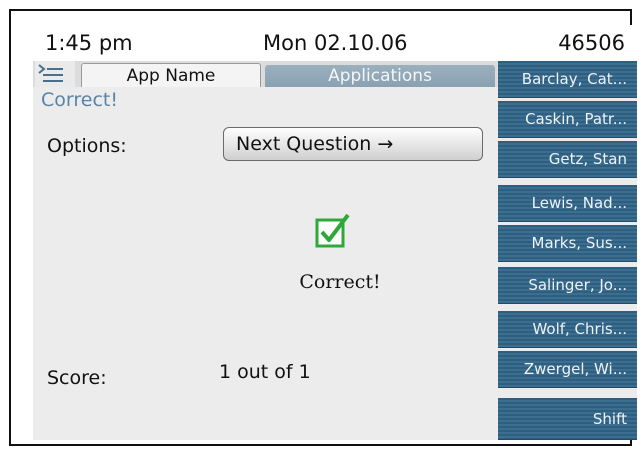  What do you see at coordinates (265, 372) in the screenshot?
I see `score-value: 1 out of 1` at bounding box center [265, 372].